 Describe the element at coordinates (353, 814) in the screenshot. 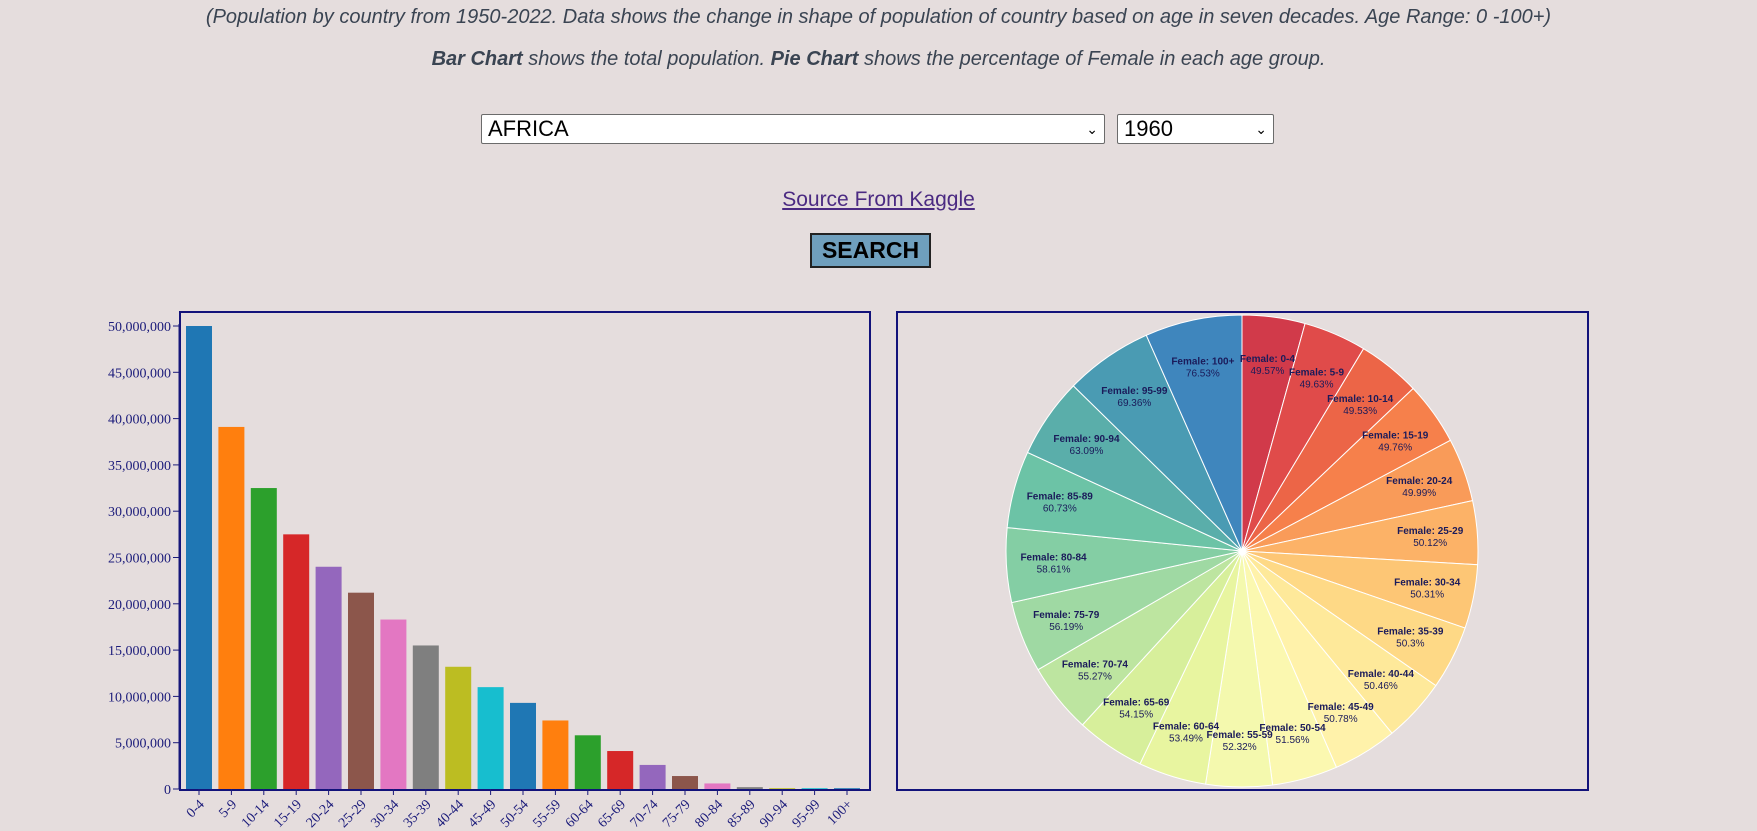

I see `x-tick-label: 25-29` at that location.